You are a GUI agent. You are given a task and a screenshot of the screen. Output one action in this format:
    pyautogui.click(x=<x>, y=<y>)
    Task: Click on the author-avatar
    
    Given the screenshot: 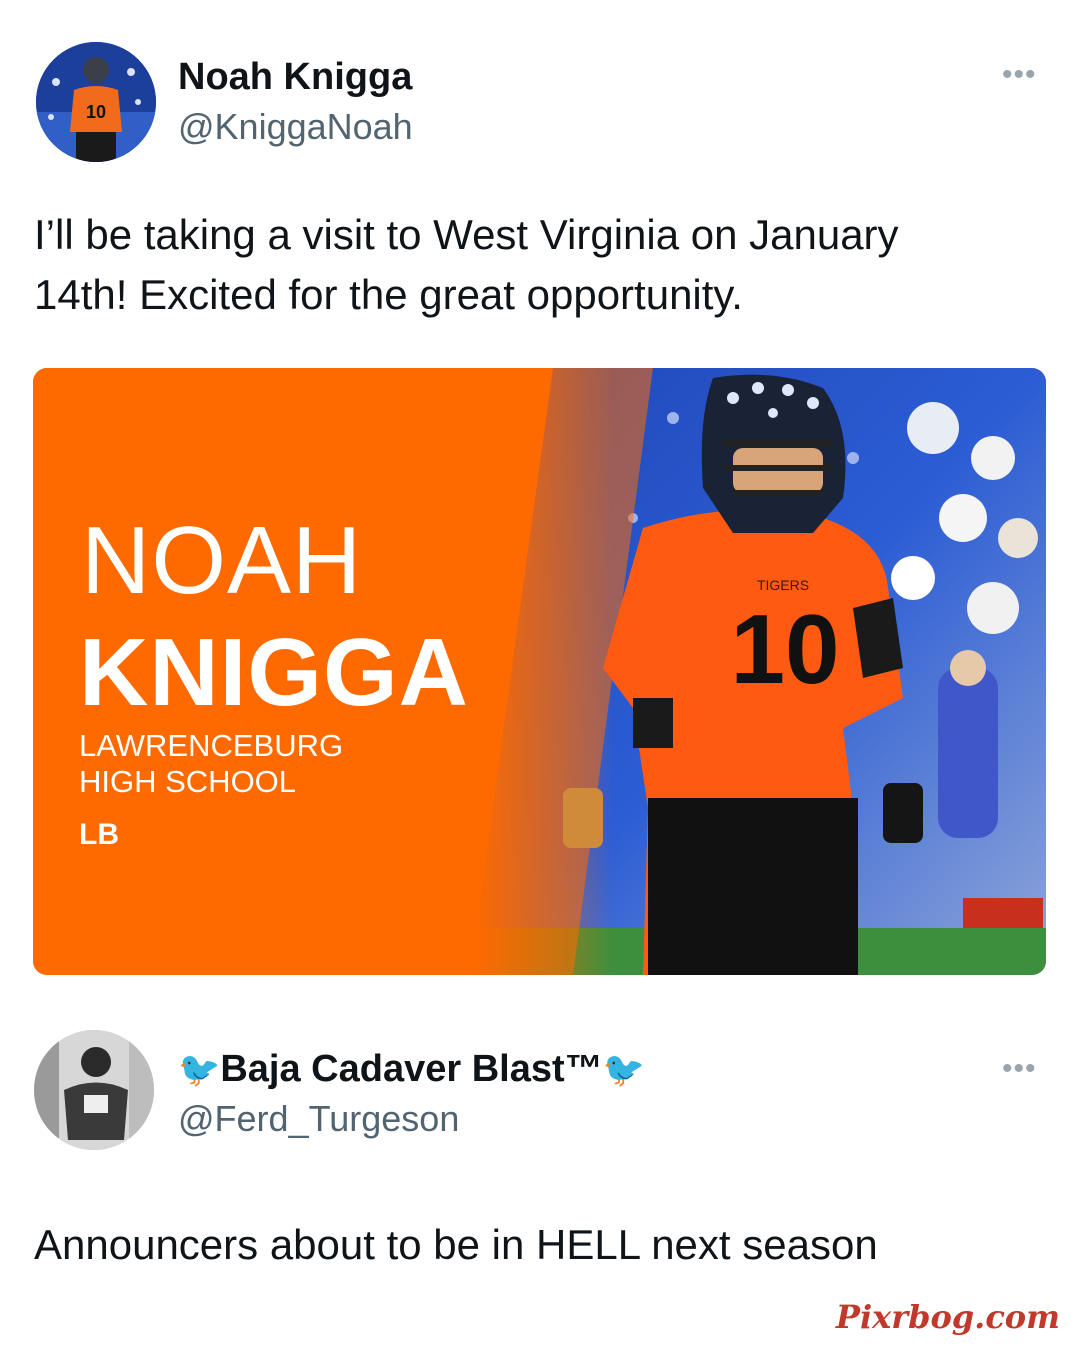 What is the action you would take?
    pyautogui.click(x=94, y=1090)
    